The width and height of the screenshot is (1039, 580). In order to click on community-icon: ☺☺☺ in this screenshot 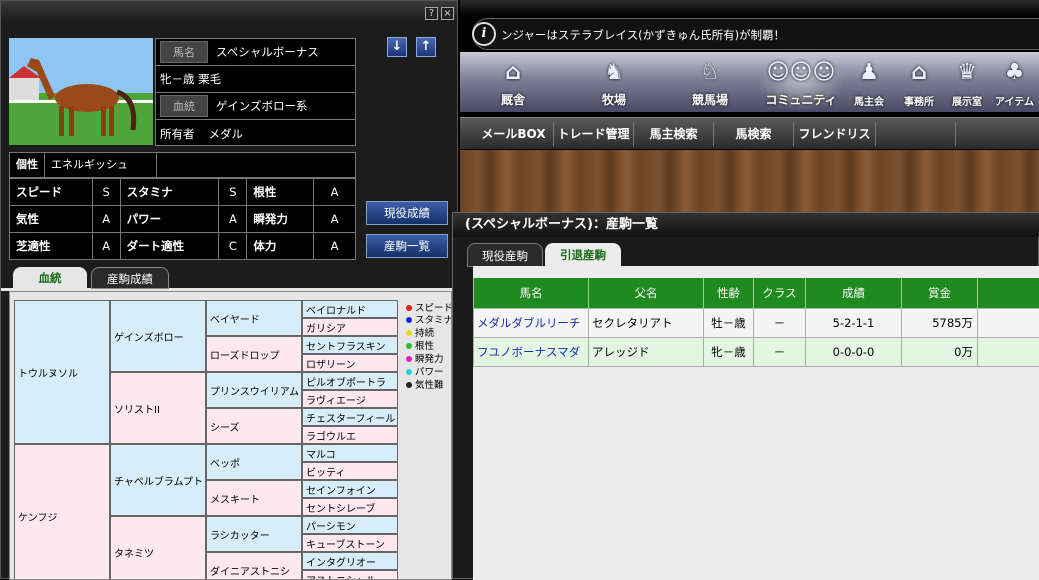, I will do `click(801, 72)`.